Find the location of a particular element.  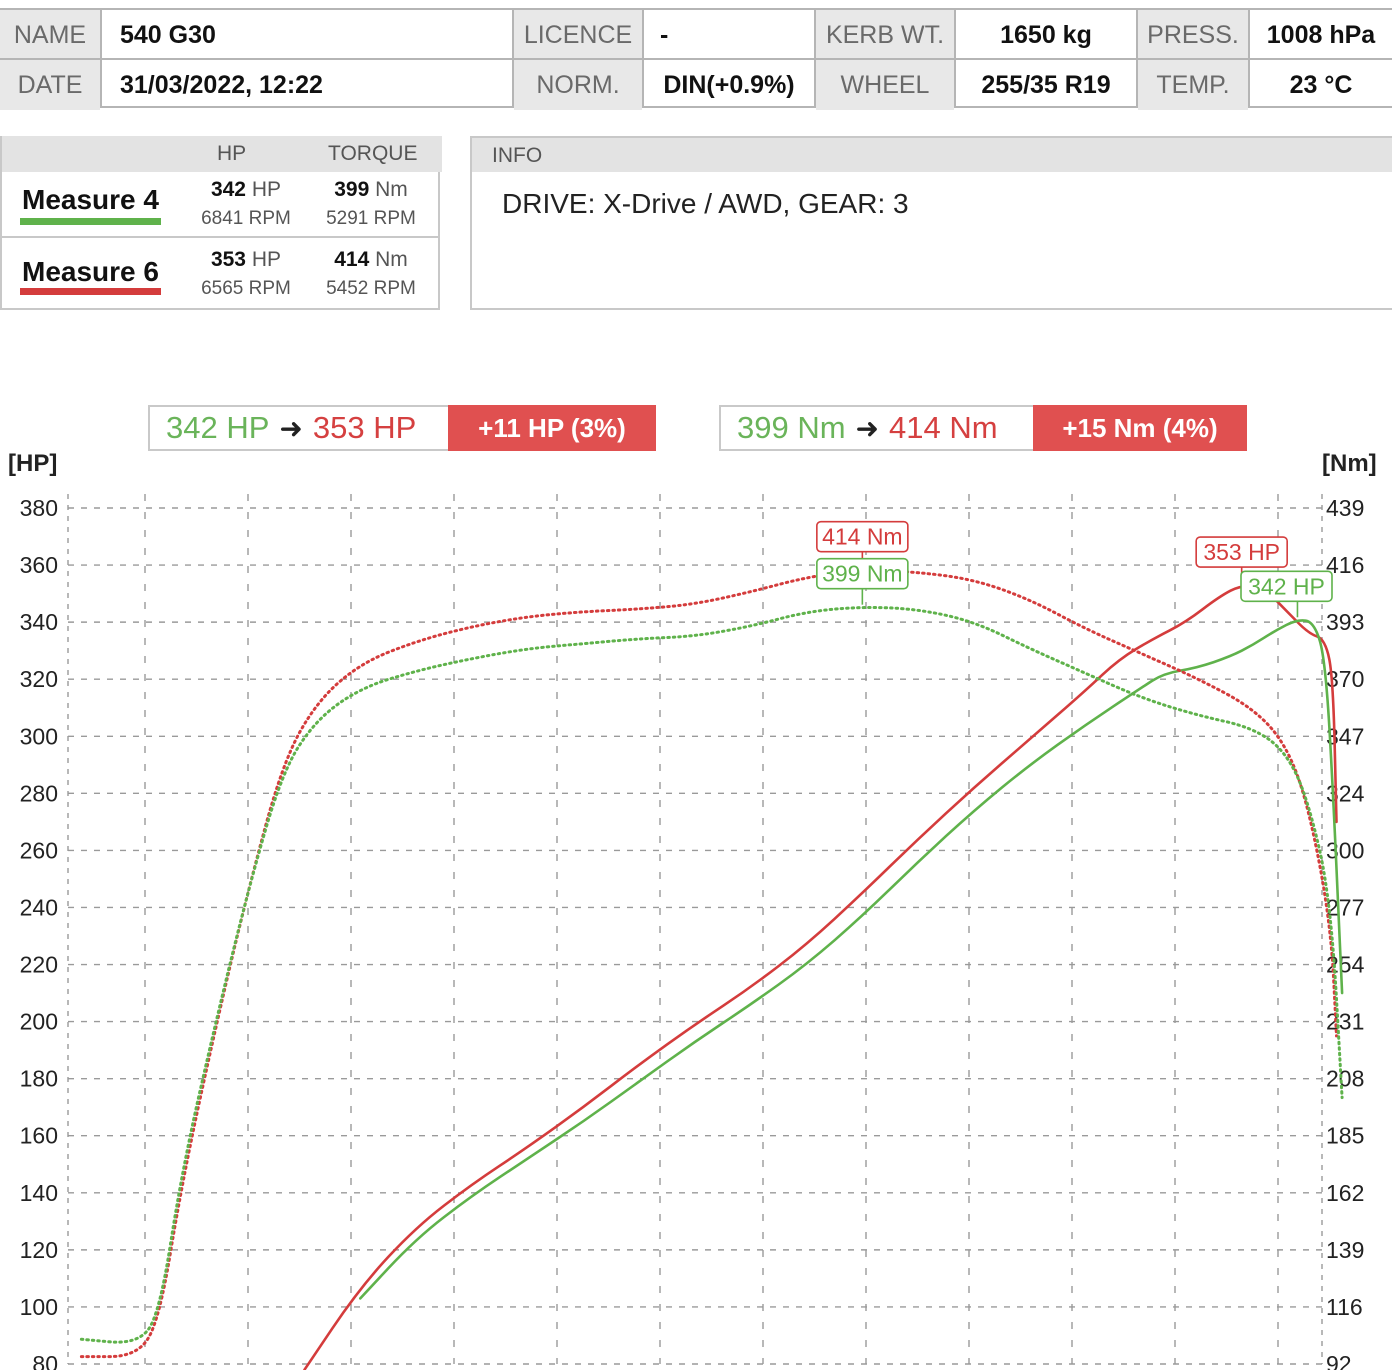

measures-header: HP TORQUE is located at coordinates (222, 154).